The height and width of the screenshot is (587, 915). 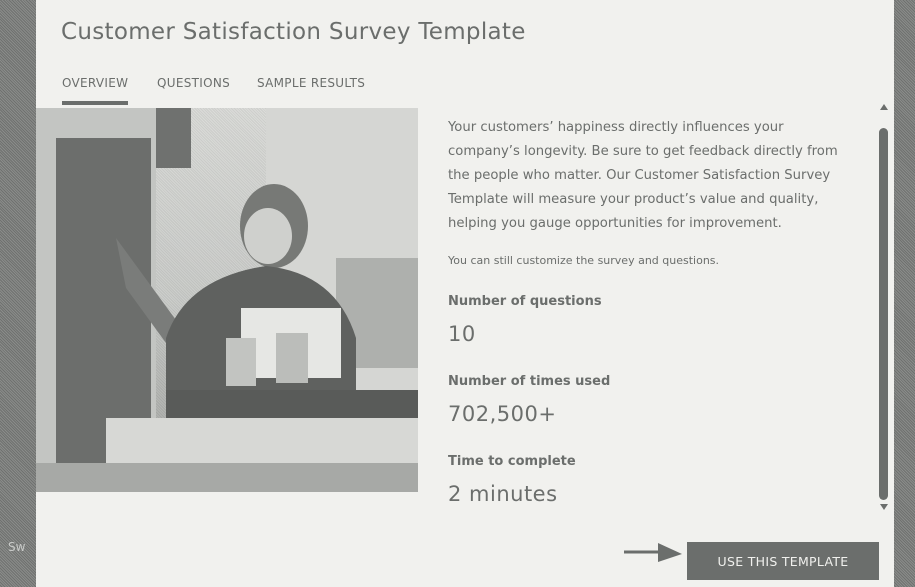 I want to click on scrollbar-thumb, so click(x=883, y=314).